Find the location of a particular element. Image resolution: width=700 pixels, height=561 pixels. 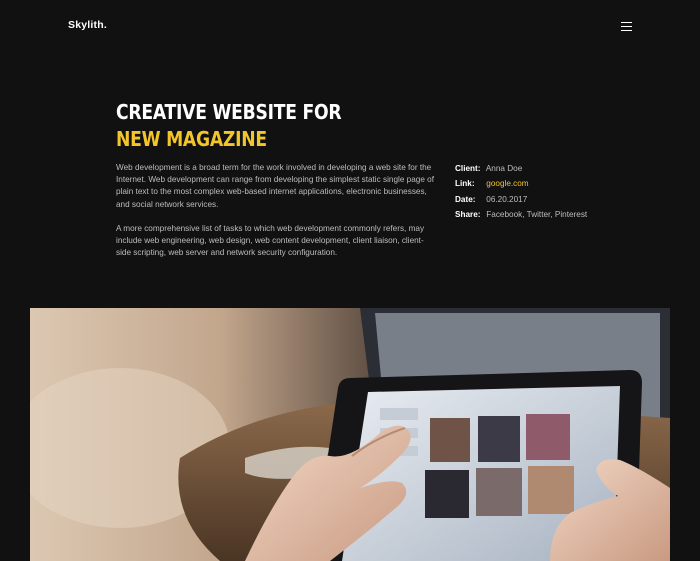

meta-client-label: Client: is located at coordinates (468, 168).